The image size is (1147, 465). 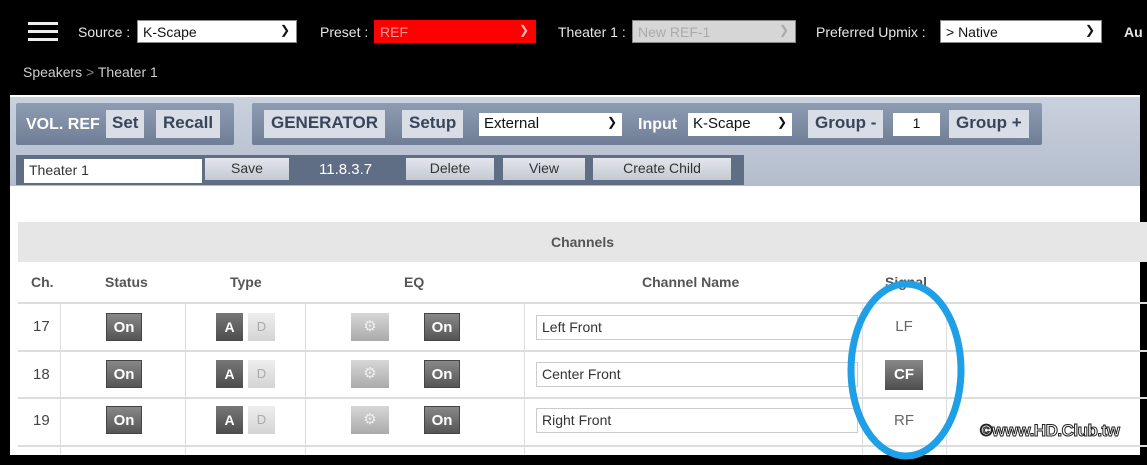 I want to click on theater-label: Theater 1 :, so click(x=592, y=32).